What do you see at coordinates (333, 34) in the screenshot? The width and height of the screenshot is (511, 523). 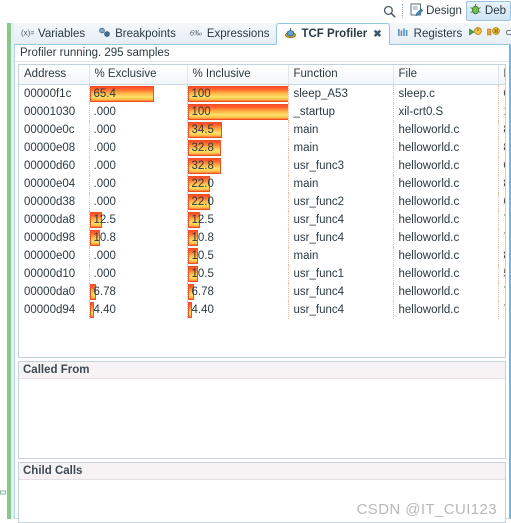 I see `tab-tcf-profiler: TCF Profiler ✖` at bounding box center [333, 34].